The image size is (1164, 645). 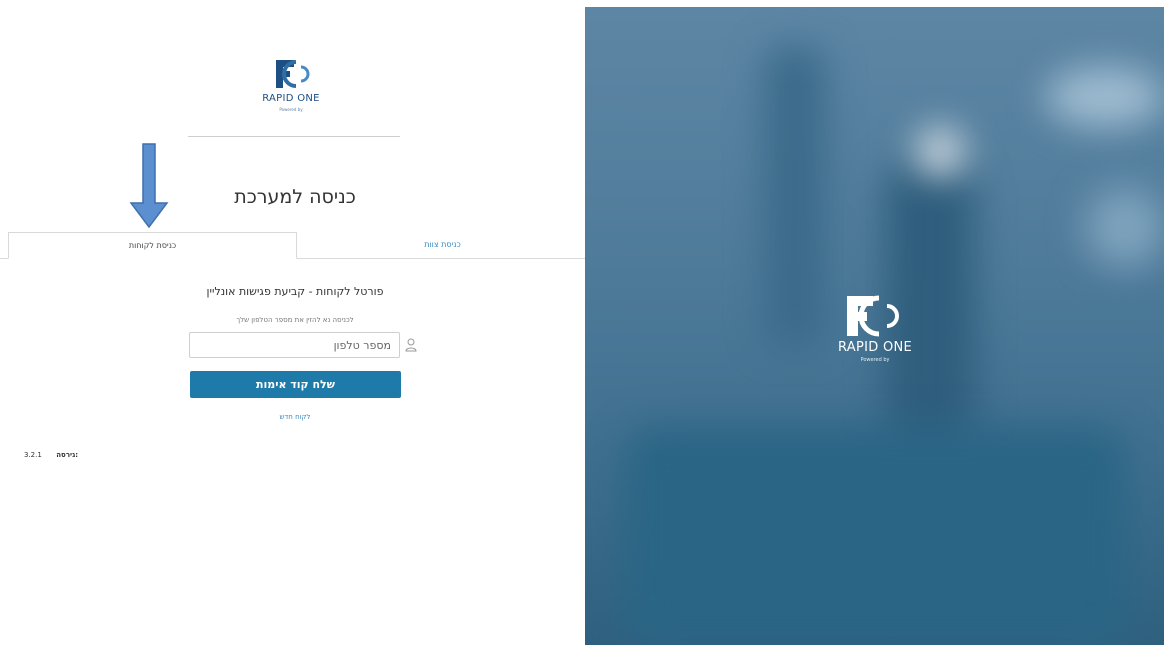 I want to click on logo-powered-text: Powered by, so click(x=291, y=109).